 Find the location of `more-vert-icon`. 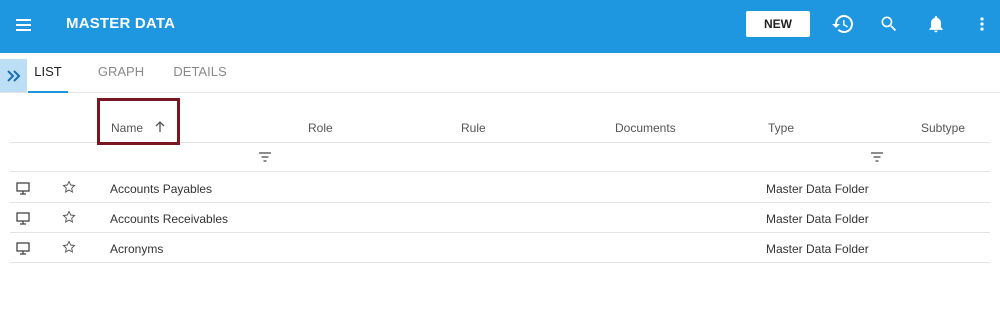

more-vert-icon is located at coordinates (982, 24).